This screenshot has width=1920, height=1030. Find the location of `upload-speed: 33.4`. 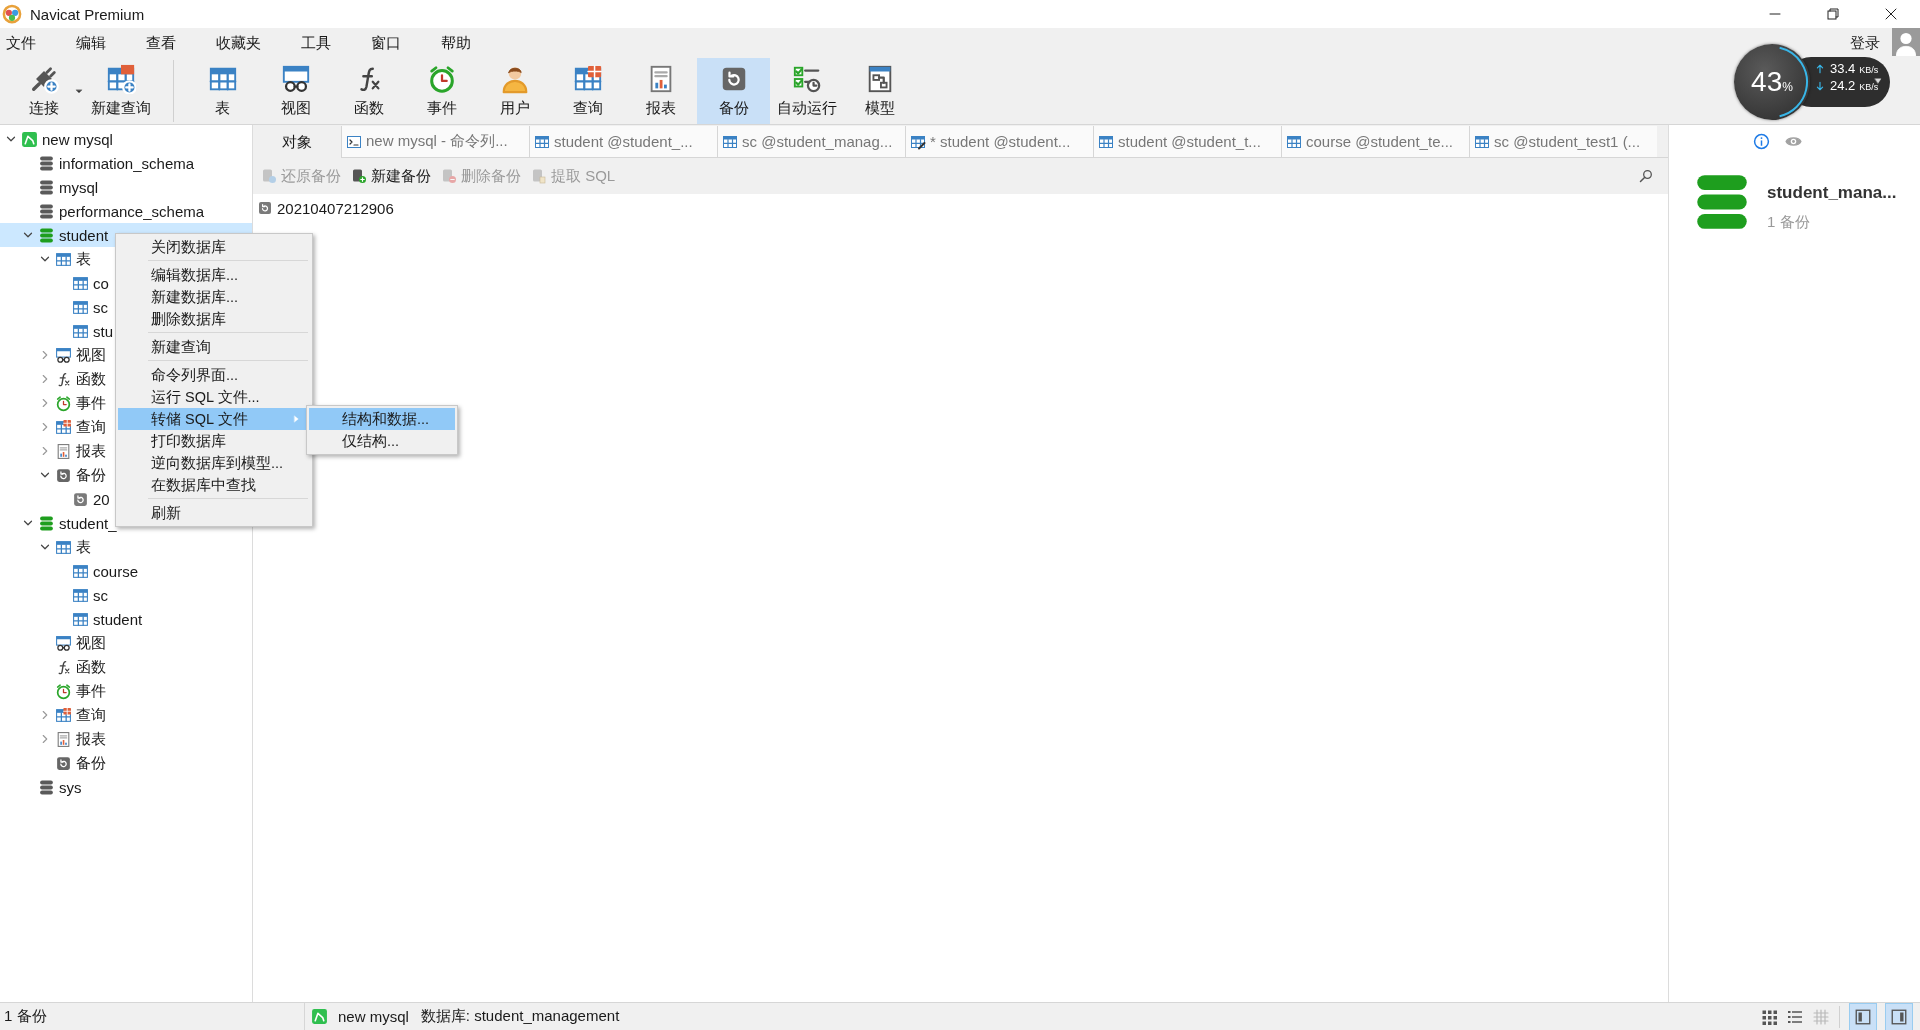

upload-speed: 33.4 is located at coordinates (1843, 68).